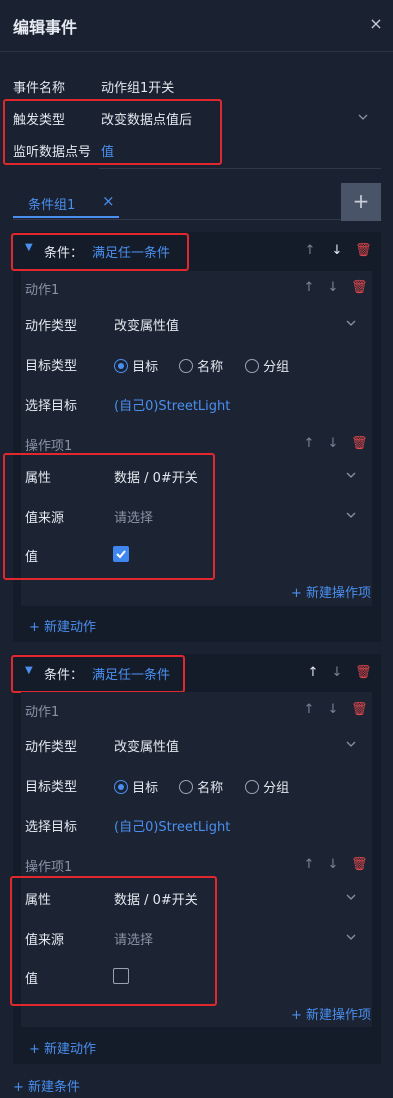 This screenshot has width=393, height=1098. Describe the element at coordinates (46, 1085) in the screenshot. I see `add-condition-button: + 新建条件` at that location.